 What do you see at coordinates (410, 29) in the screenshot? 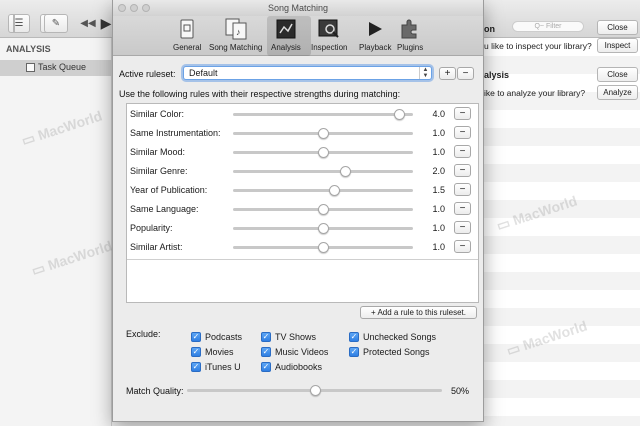
I see `plugins-icon` at bounding box center [410, 29].